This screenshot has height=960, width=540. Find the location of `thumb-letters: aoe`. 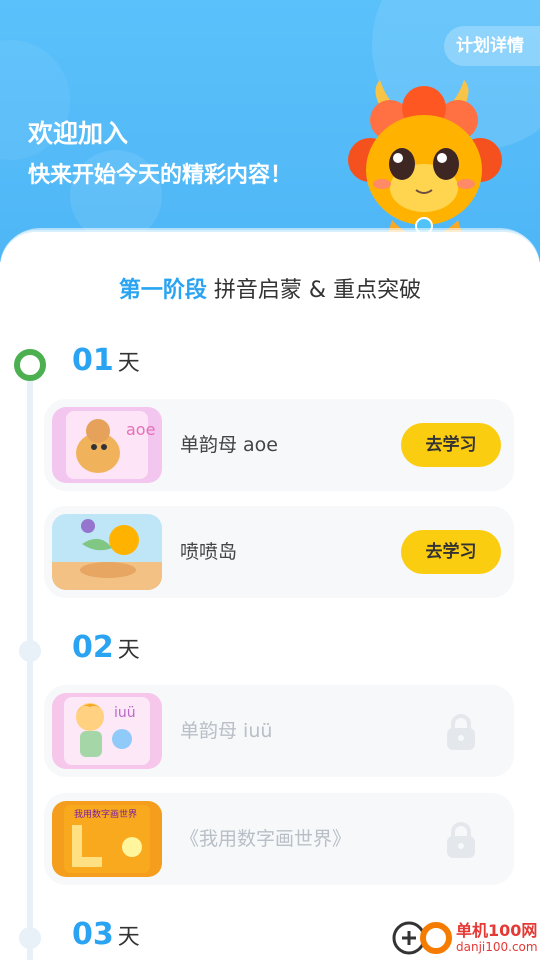

thumb-letters: aoe is located at coordinates (140, 429).